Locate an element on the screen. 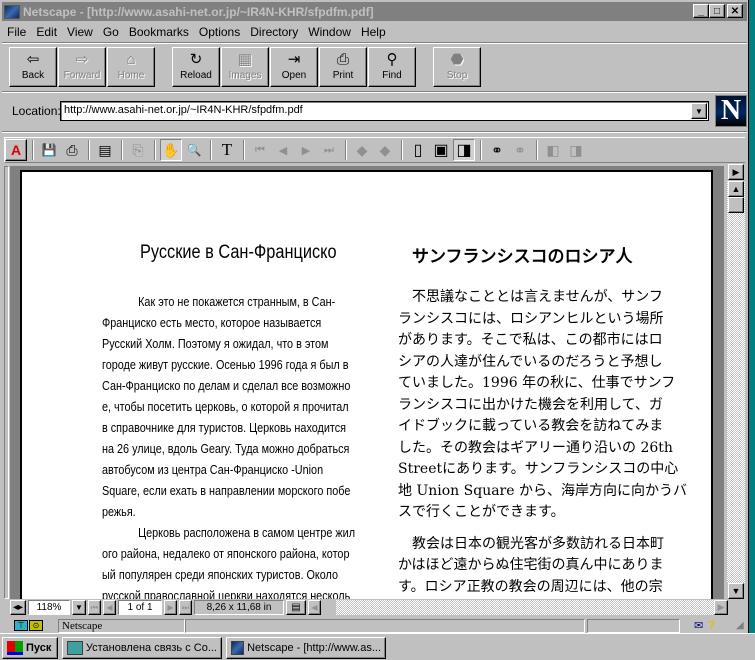 This screenshot has width=755, height=660. connection-icon: ⊙ is located at coordinates (36, 625).